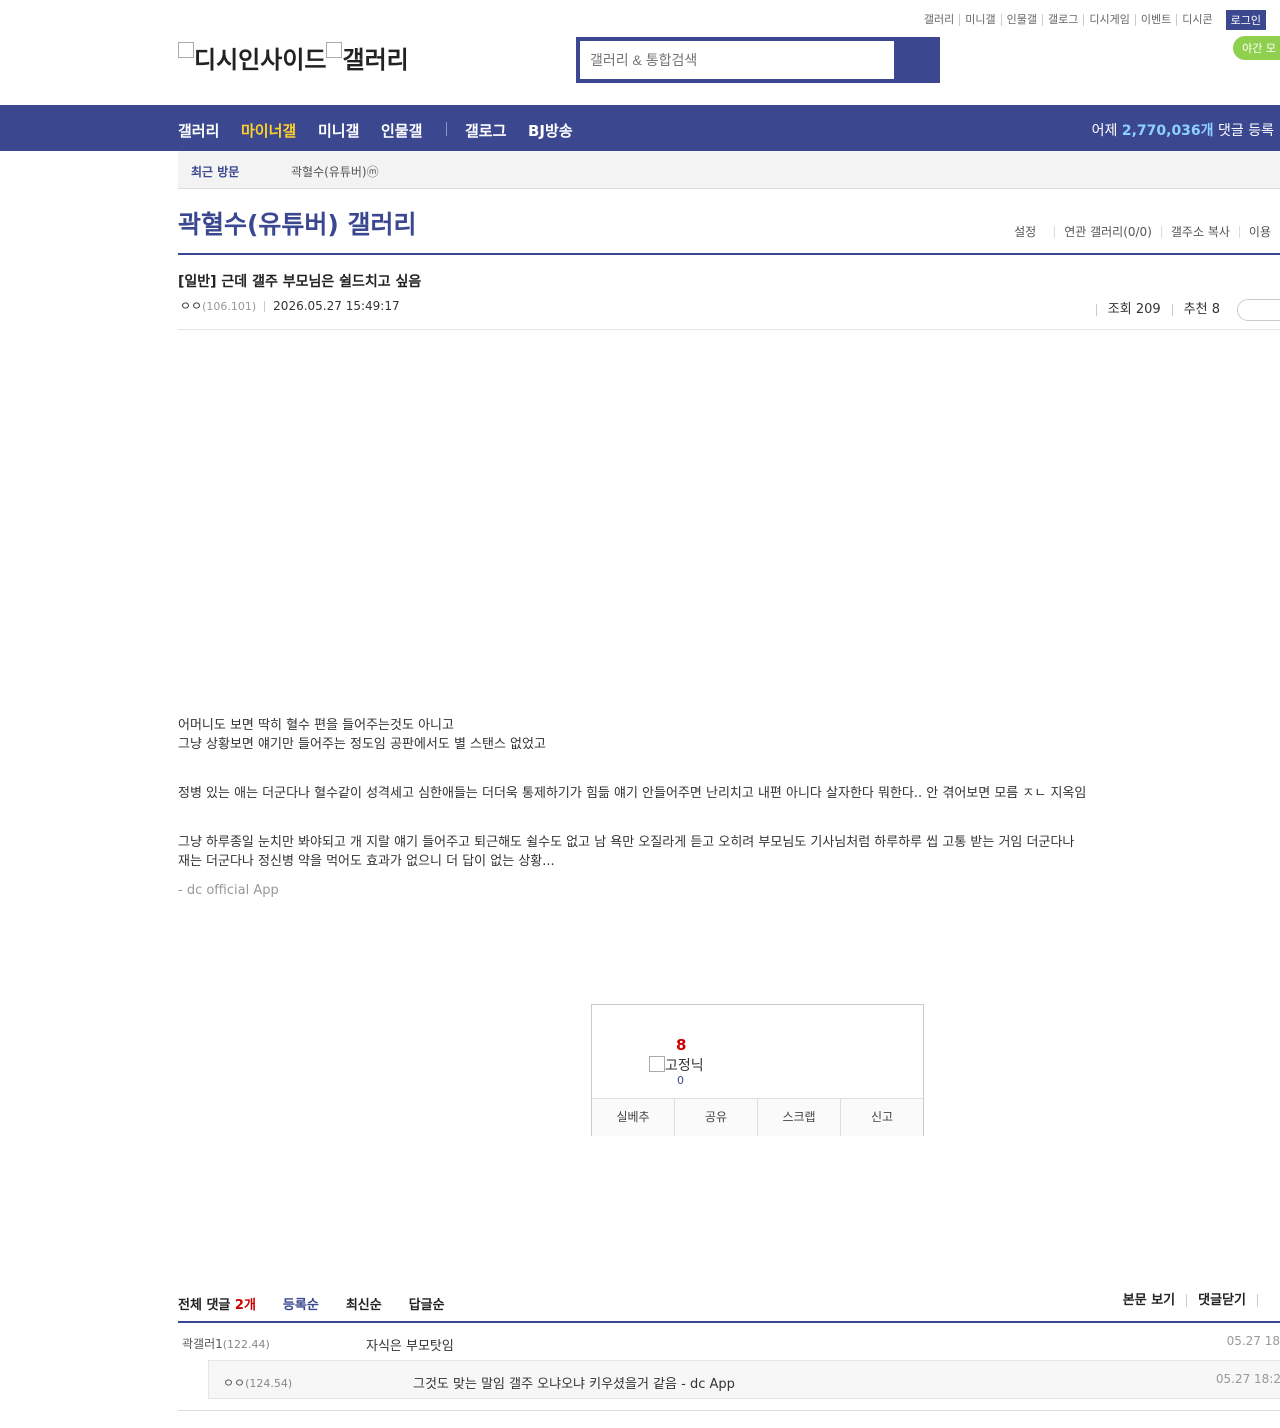 This screenshot has width=1280, height=1428. I want to click on post-divider, so click(729, 329).